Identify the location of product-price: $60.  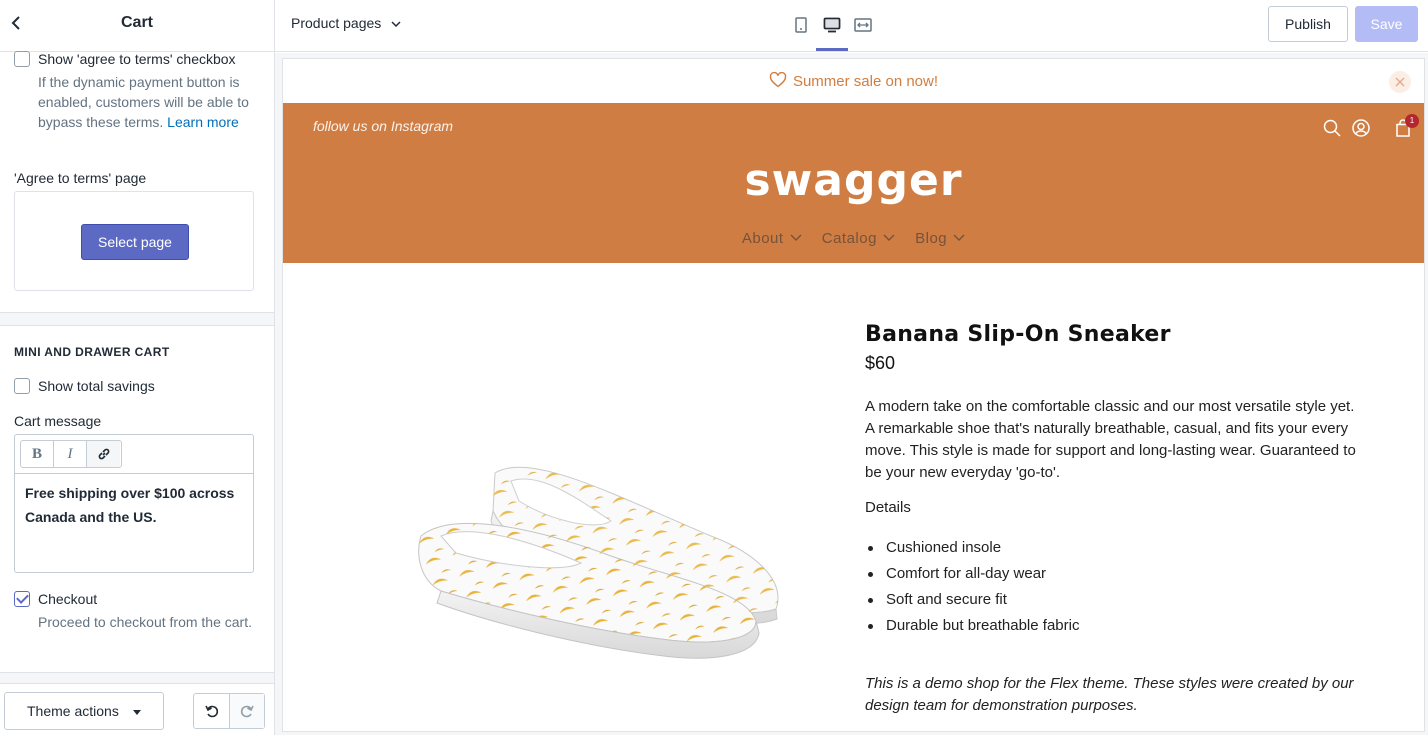
(880, 363).